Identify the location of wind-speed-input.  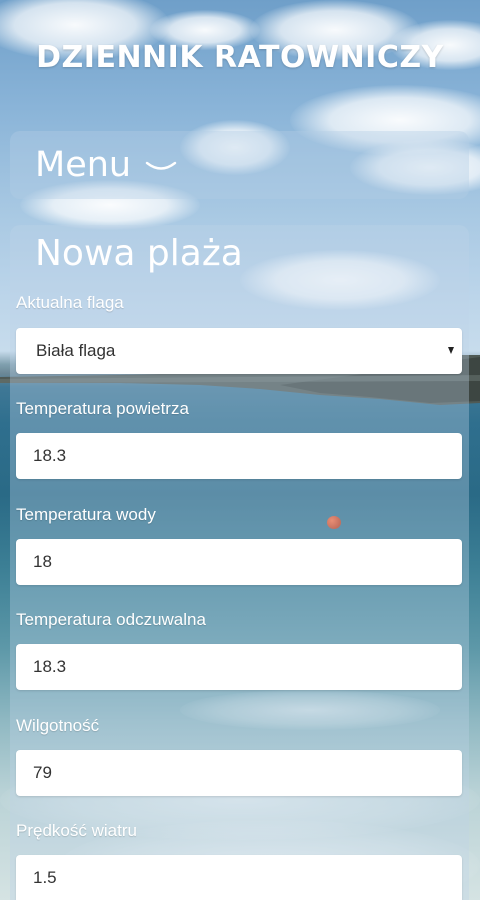
(239, 877).